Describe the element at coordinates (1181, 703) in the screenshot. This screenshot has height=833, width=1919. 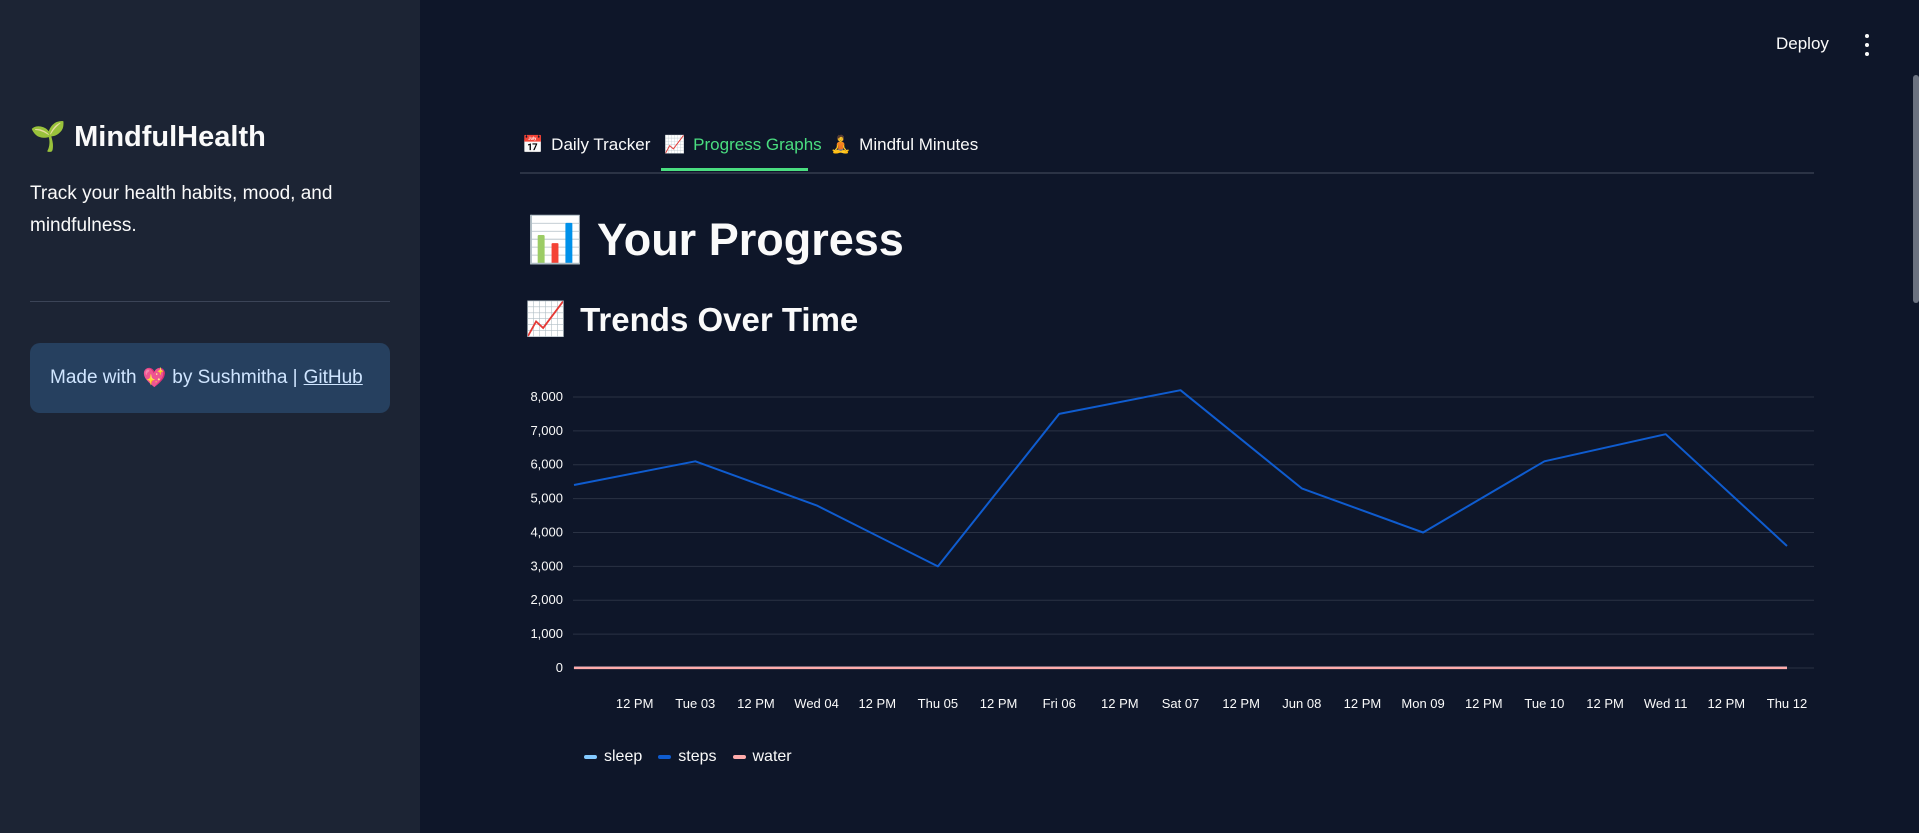
I see `x-tick-label: Sat 07` at that location.